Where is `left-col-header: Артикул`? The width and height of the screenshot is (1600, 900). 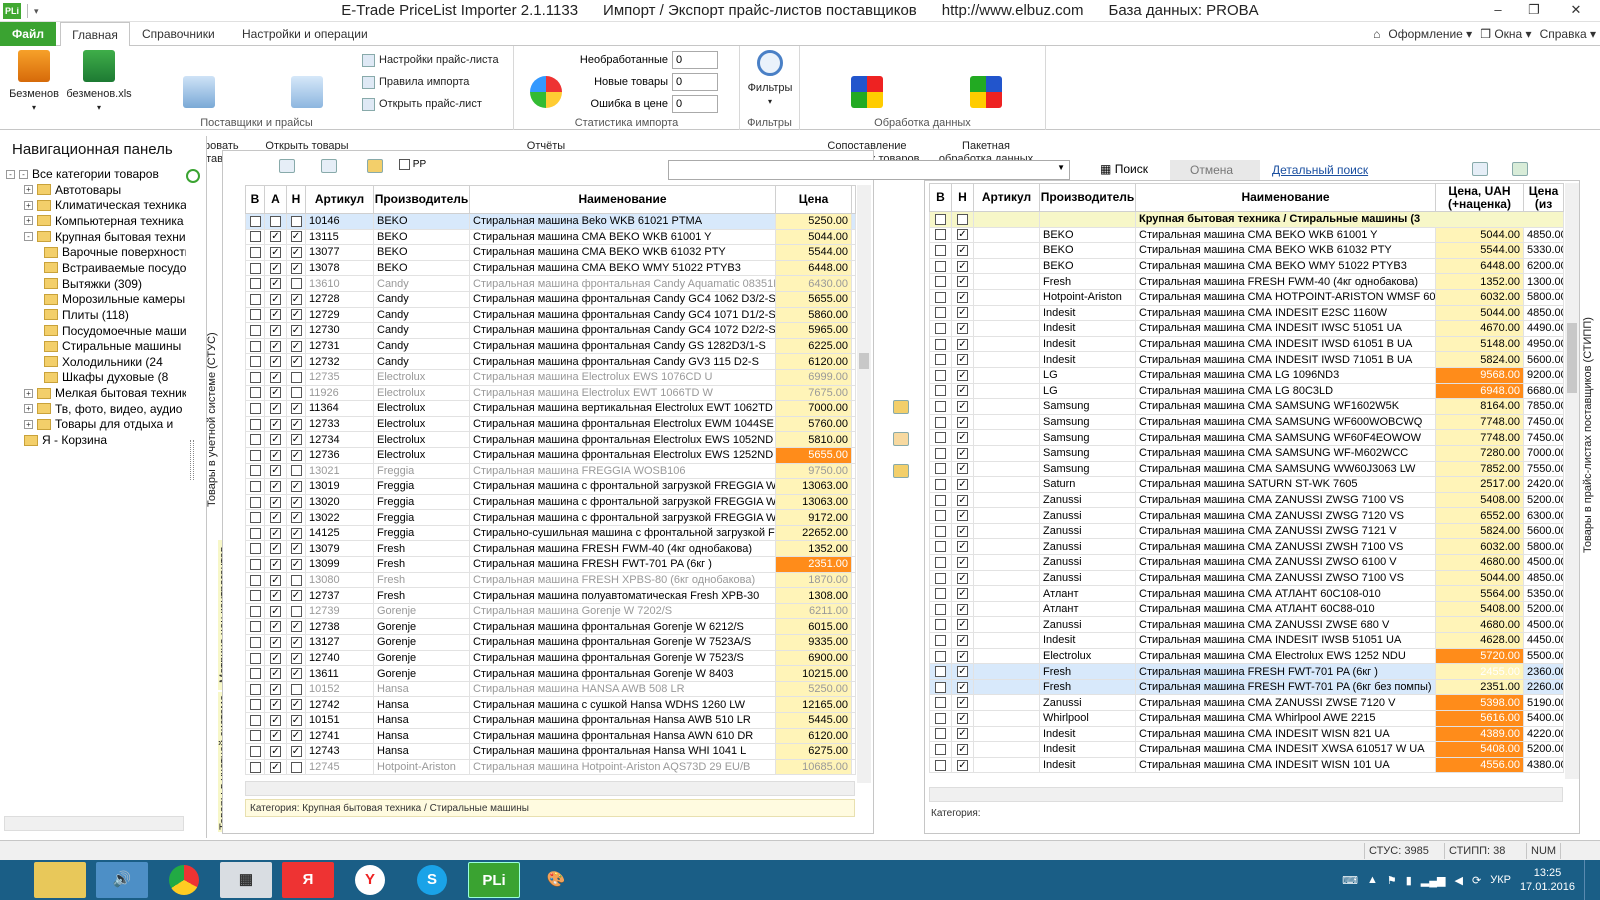
left-col-header: Артикул is located at coordinates (339, 199).